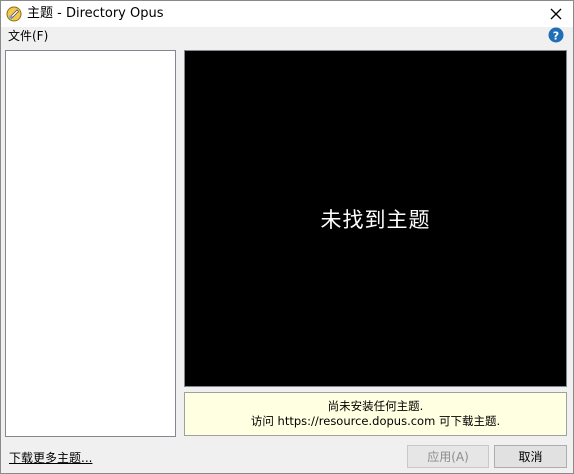 The height and width of the screenshot is (474, 574). I want to click on help-icon: ?, so click(556, 35).